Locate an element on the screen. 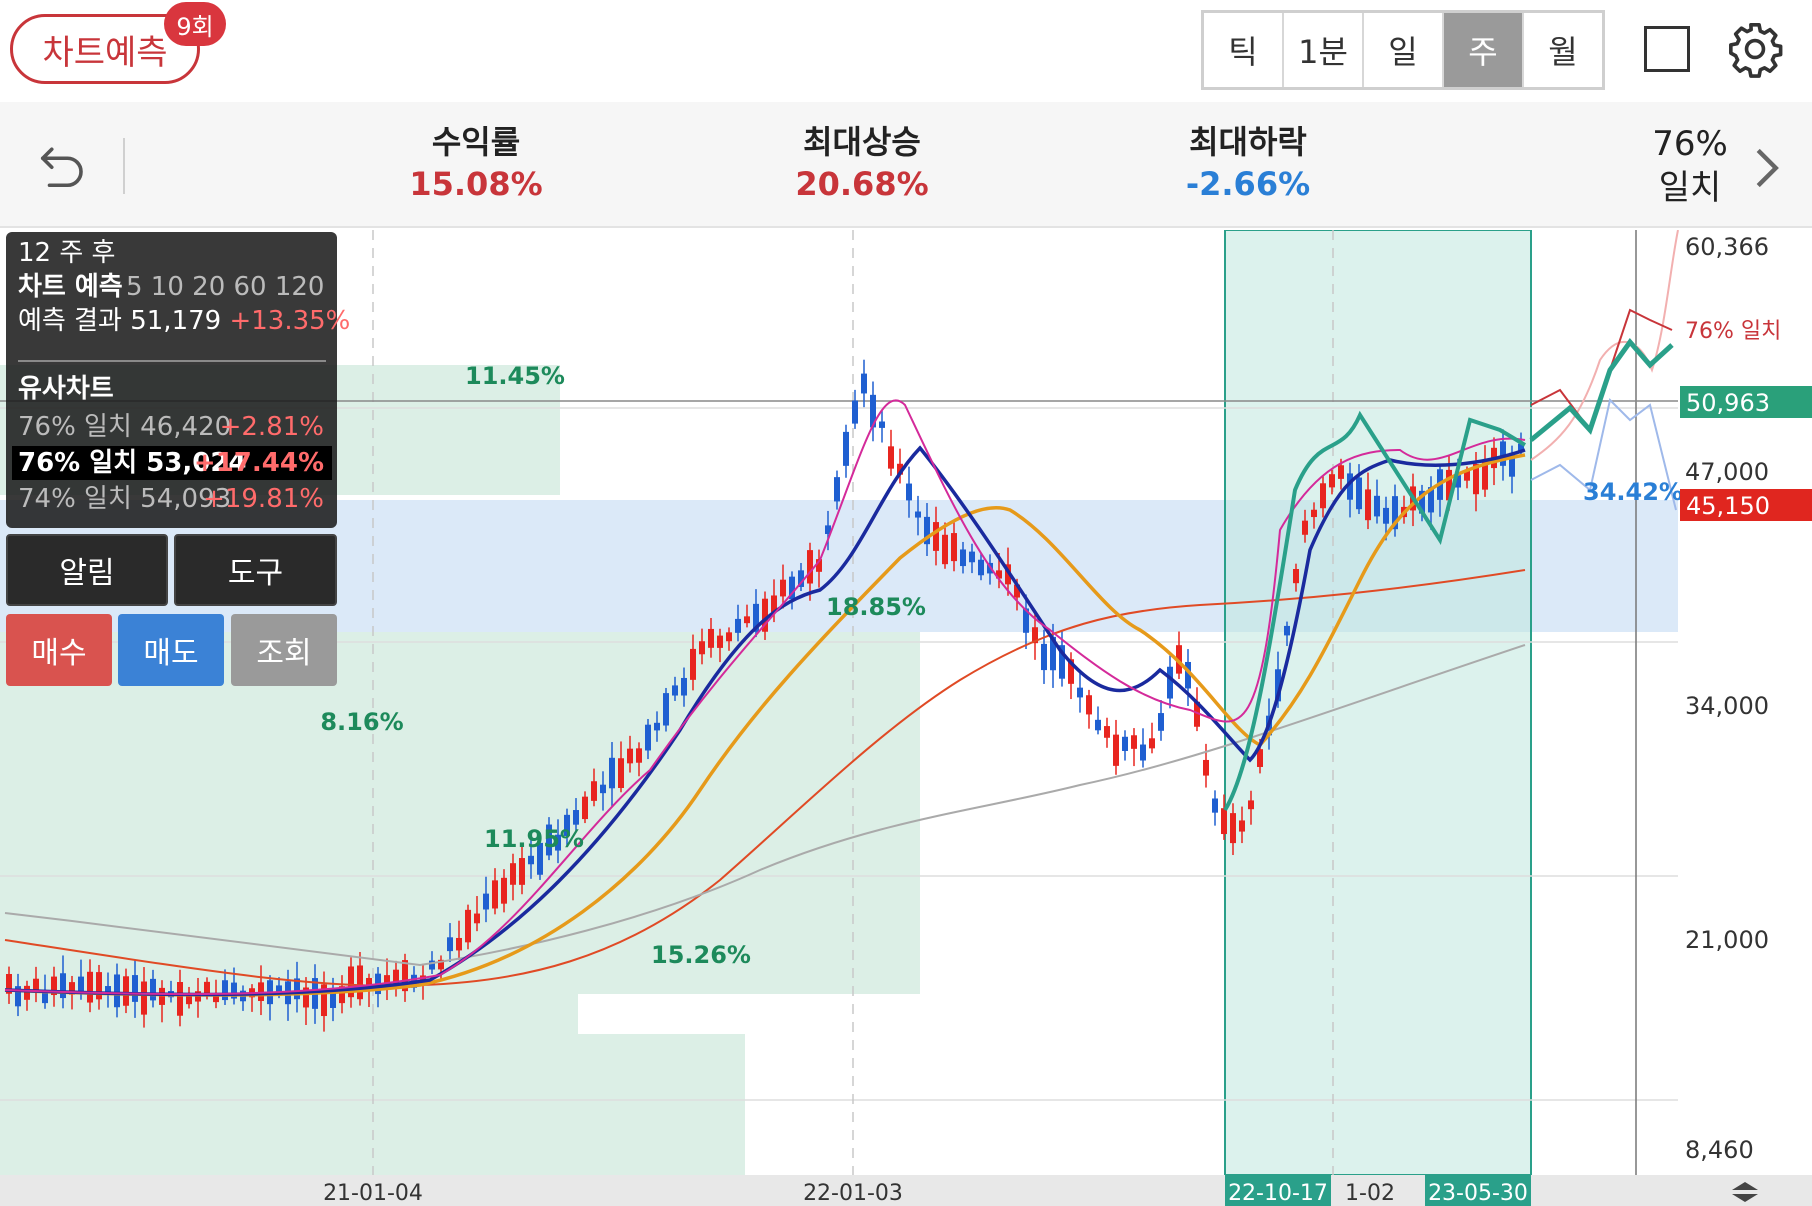 Image resolution: width=1812 pixels, height=1206 pixels. similar-value: 46,420 is located at coordinates (186, 427).